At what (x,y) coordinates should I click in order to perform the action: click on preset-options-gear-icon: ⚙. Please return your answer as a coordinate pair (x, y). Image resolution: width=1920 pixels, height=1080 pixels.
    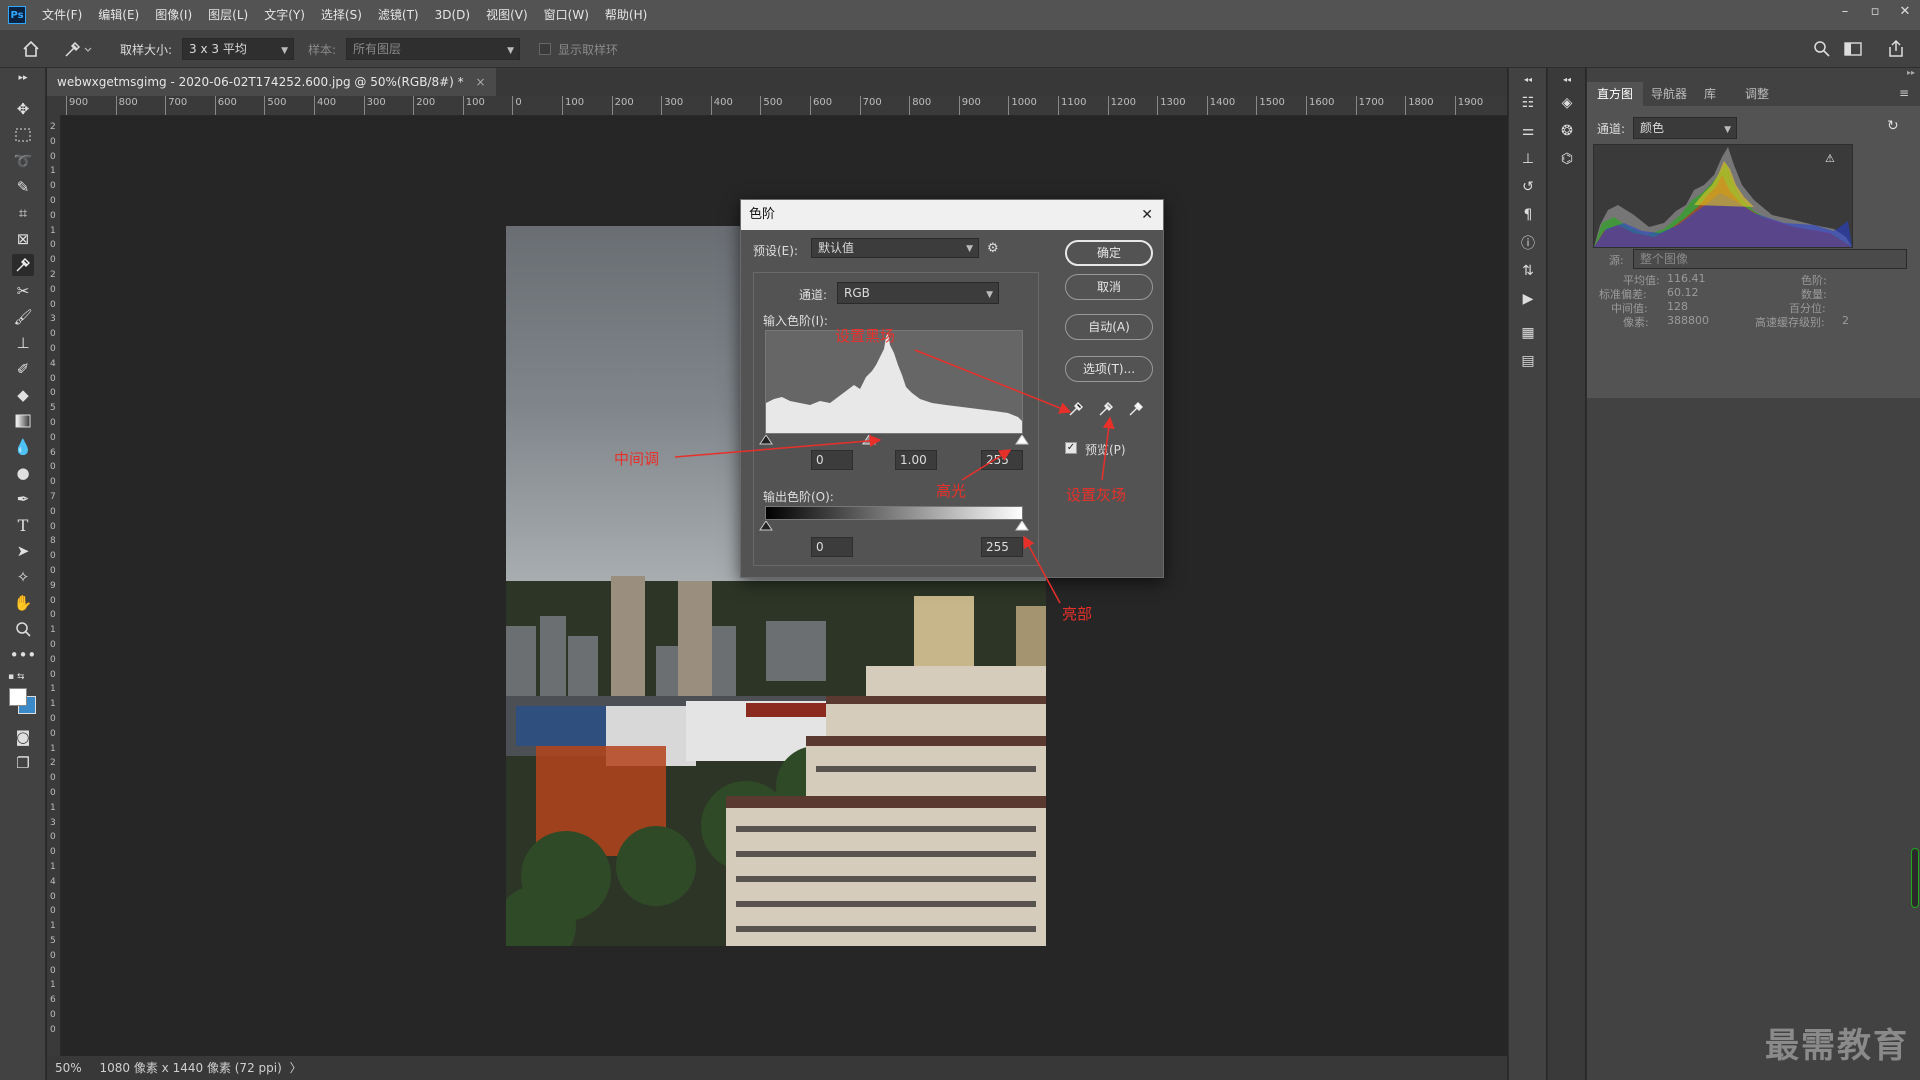
    Looking at the image, I should click on (993, 248).